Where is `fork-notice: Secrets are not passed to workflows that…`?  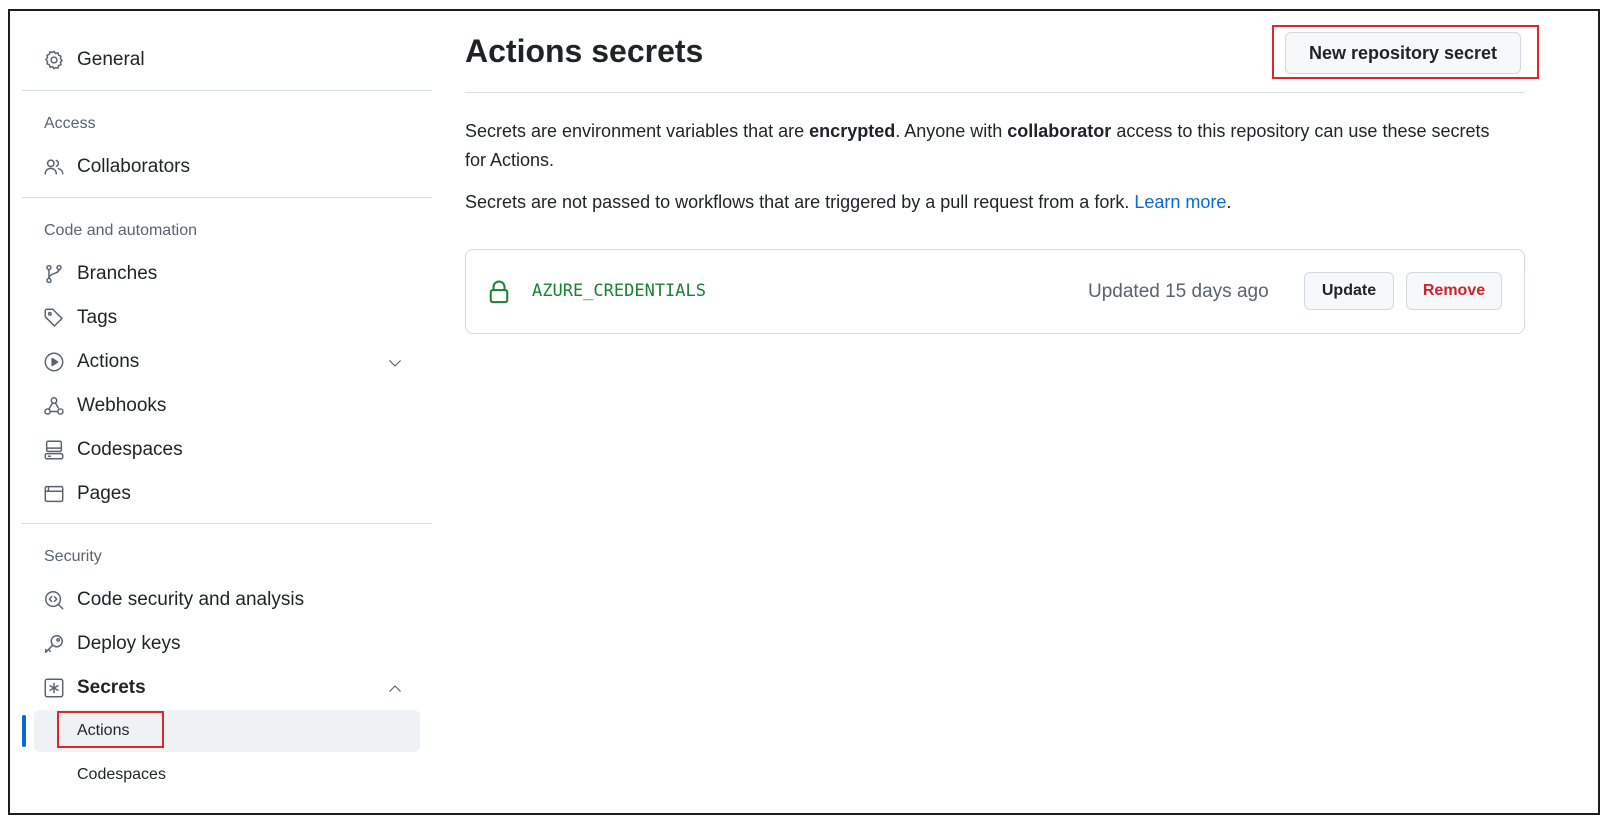 fork-notice: Secrets are not passed to workflows that… is located at coordinates (985, 202).